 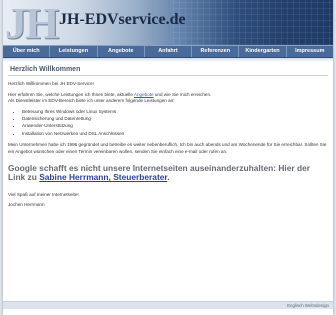 What do you see at coordinates (175, 126) in the screenshot?
I see `list-item: Anwender-Unterstützung` at bounding box center [175, 126].